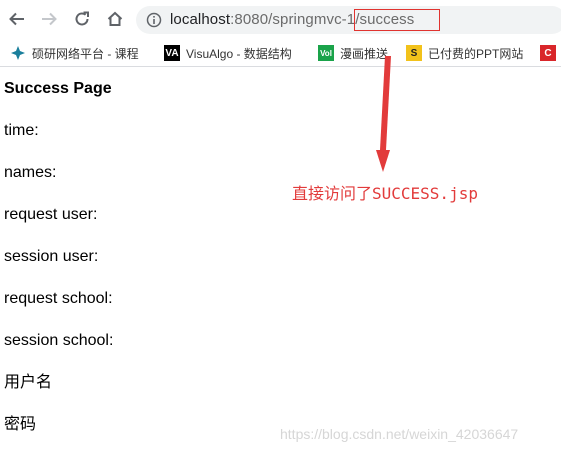 The image size is (561, 454). I want to click on watermark: https://blog.csdn.net/weixin_42036647, so click(399, 434).